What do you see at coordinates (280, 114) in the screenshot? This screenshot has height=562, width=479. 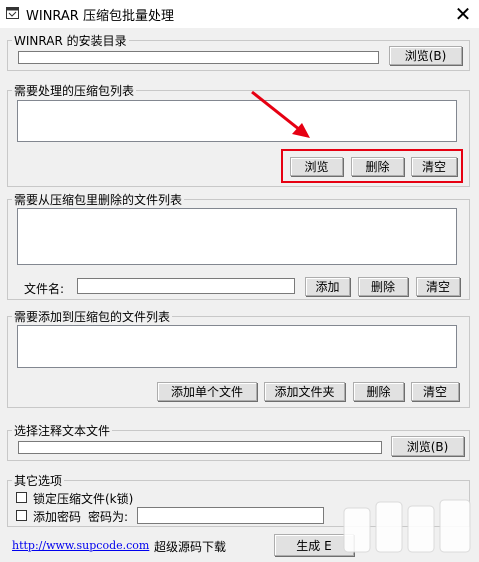 I see `red-arrow-annotation` at bounding box center [280, 114].